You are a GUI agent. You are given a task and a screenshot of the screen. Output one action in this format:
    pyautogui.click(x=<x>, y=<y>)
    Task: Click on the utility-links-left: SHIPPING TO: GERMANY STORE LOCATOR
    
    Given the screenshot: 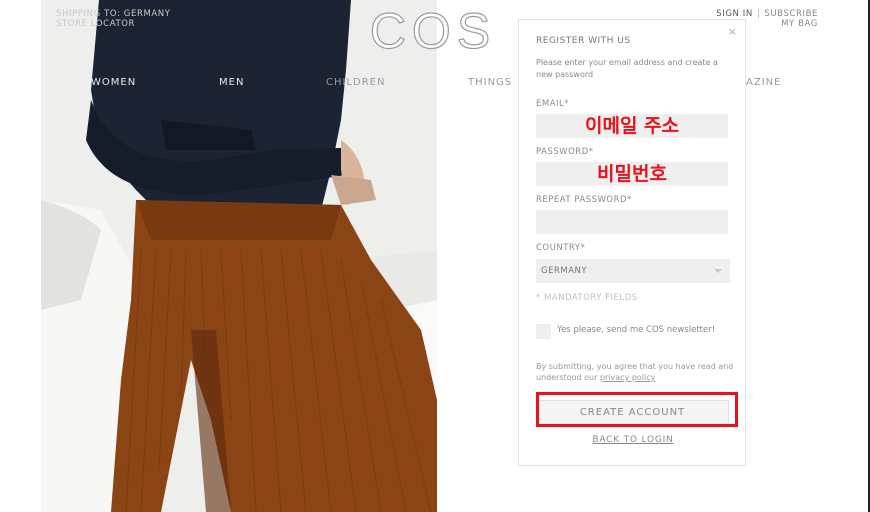 What is the action you would take?
    pyautogui.click(x=113, y=19)
    